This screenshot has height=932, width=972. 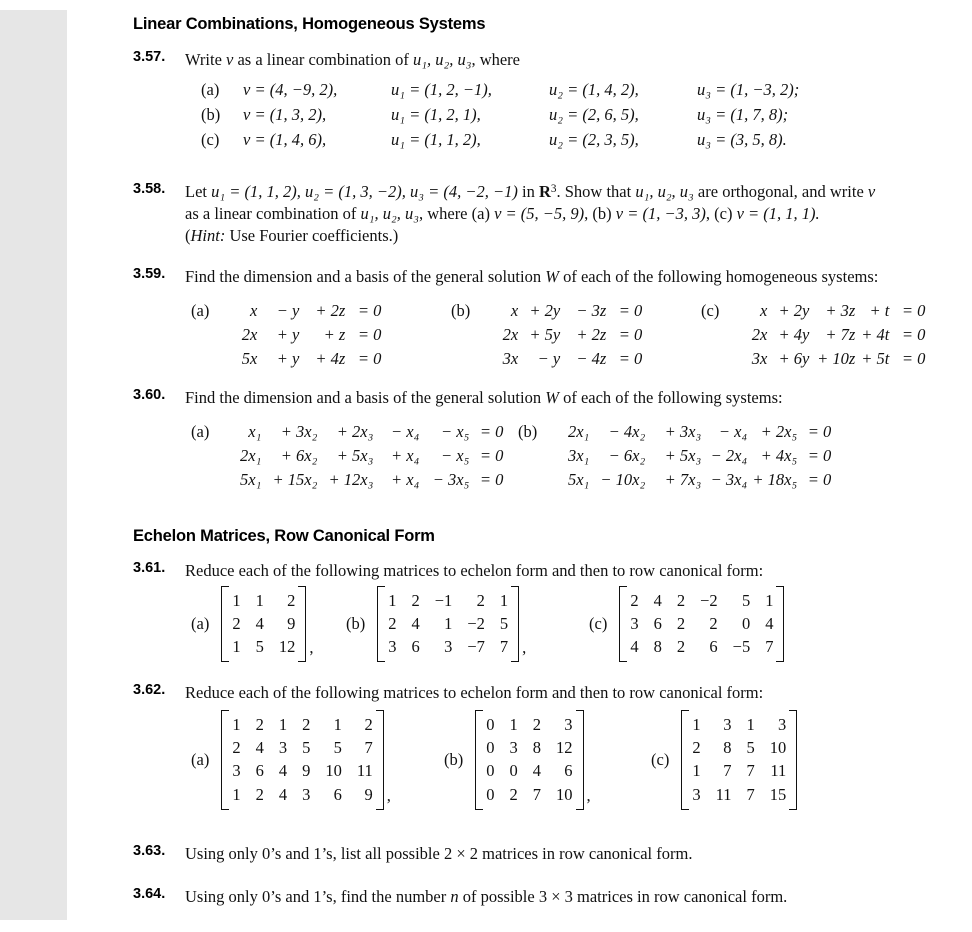 What do you see at coordinates (544, 191) in the screenshot?
I see `p358-l1-R: R` at bounding box center [544, 191].